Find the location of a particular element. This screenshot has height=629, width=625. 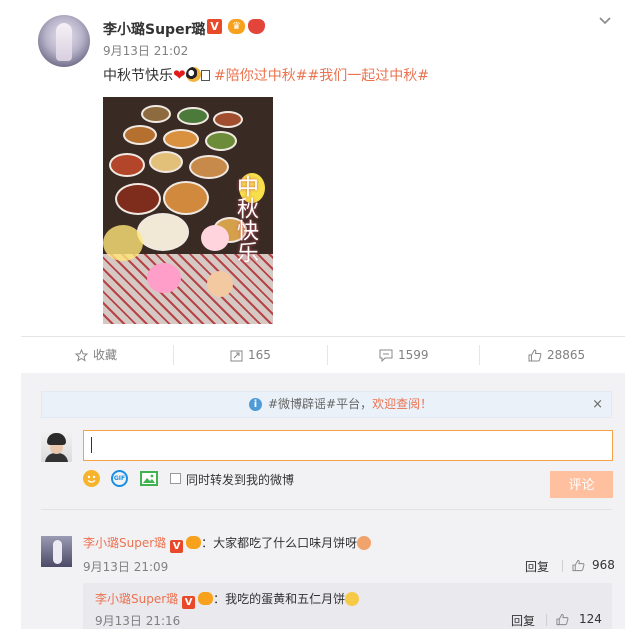

image-icon is located at coordinates (149, 478).